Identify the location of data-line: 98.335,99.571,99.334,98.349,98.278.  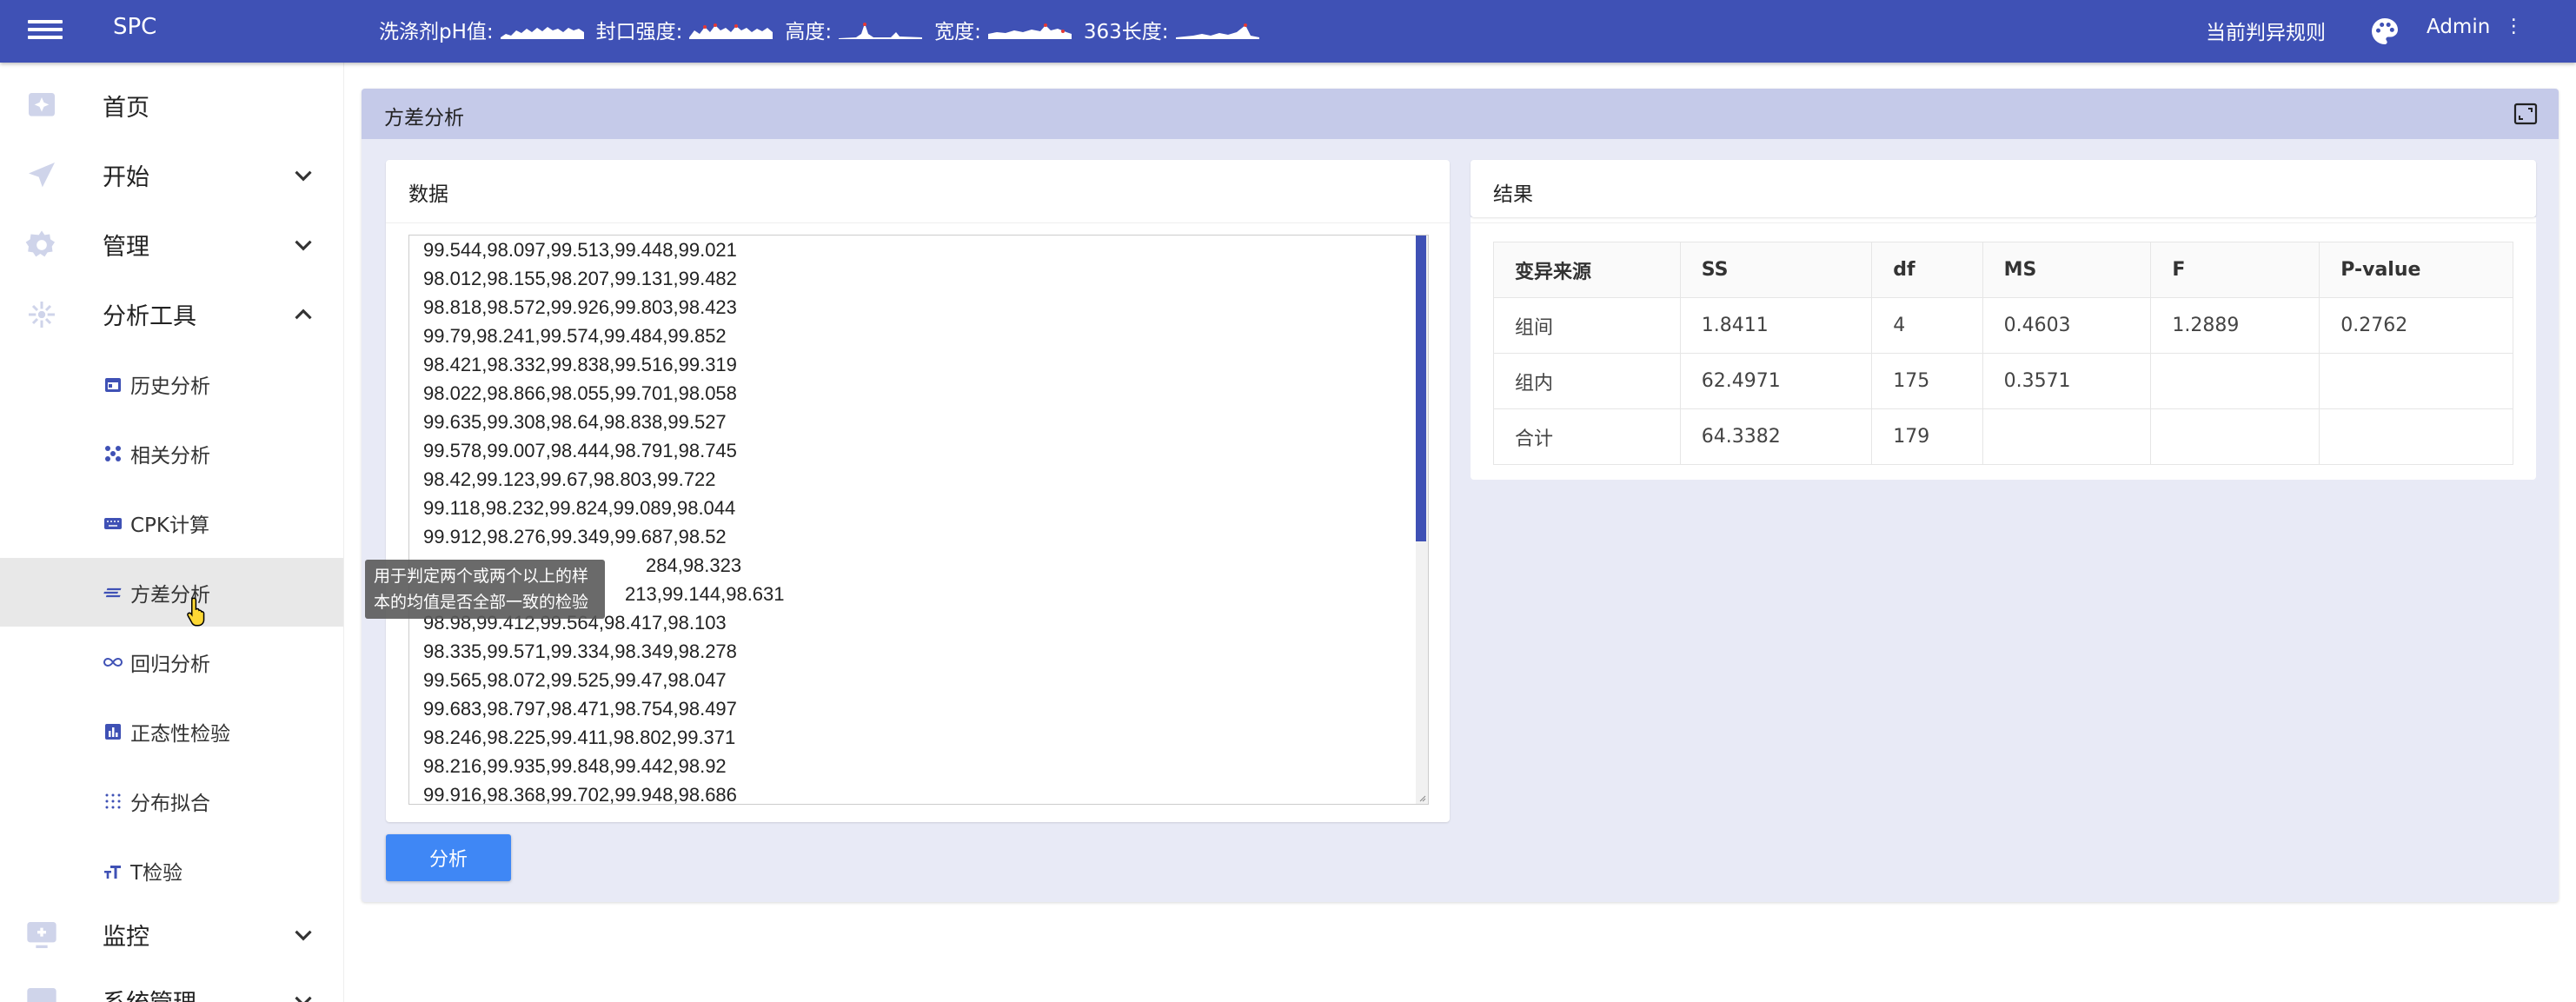
(580, 651).